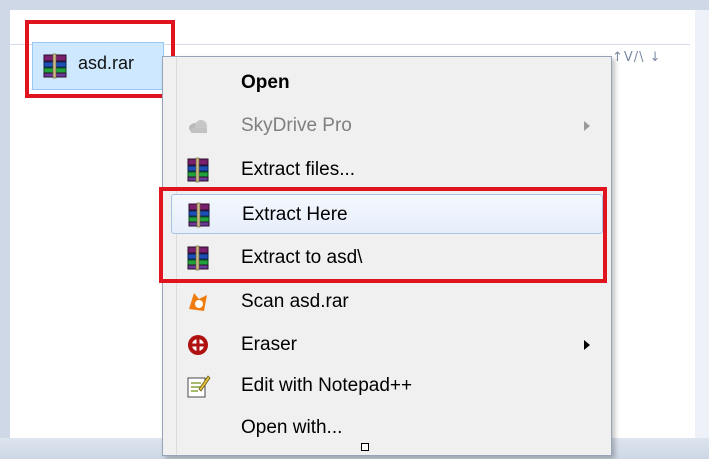 The image size is (709, 459). What do you see at coordinates (702, 234) in the screenshot?
I see `window-right-area` at bounding box center [702, 234].